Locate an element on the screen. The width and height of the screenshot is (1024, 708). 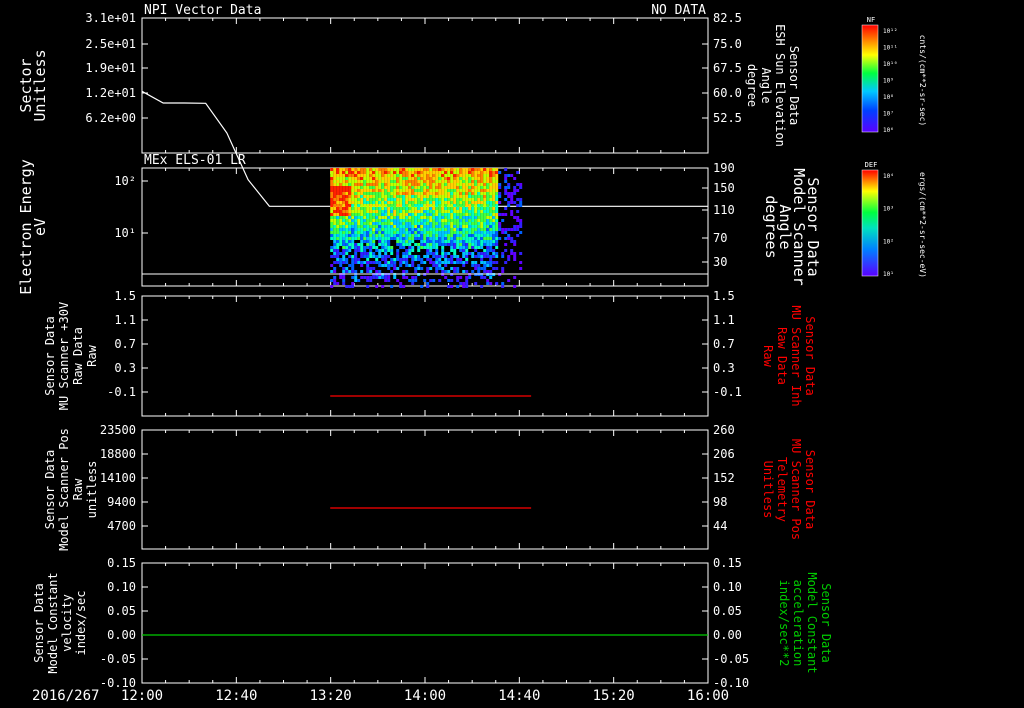
right-tick-label: 260 is located at coordinates (724, 430).